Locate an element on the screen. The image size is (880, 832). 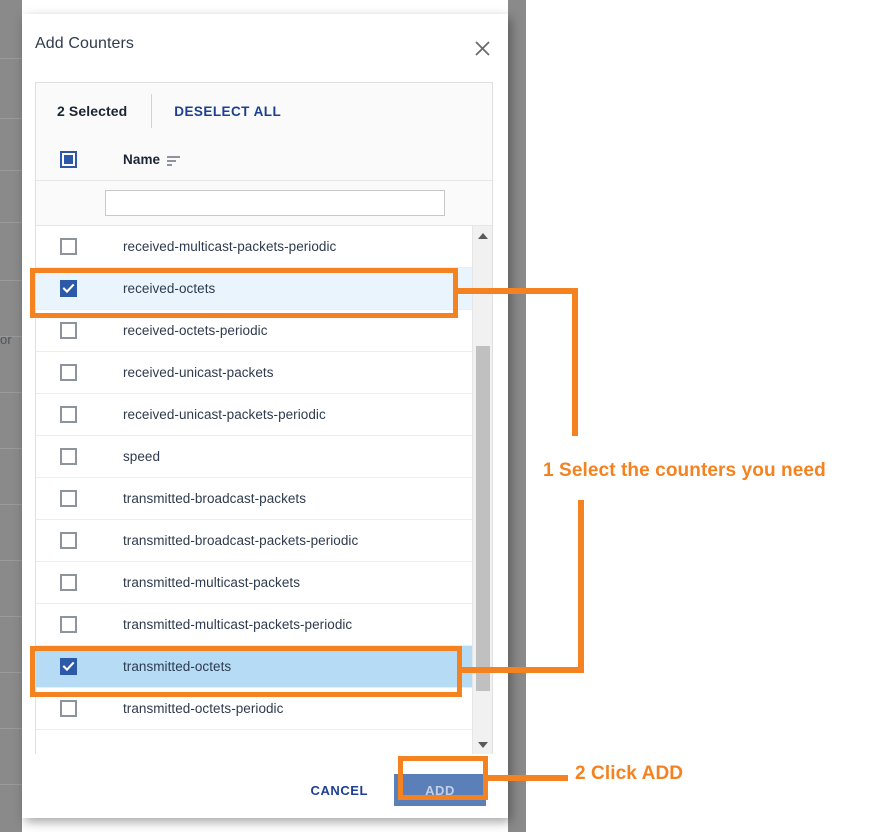
list-item: received-unicast-packets-periodic is located at coordinates (254, 415).